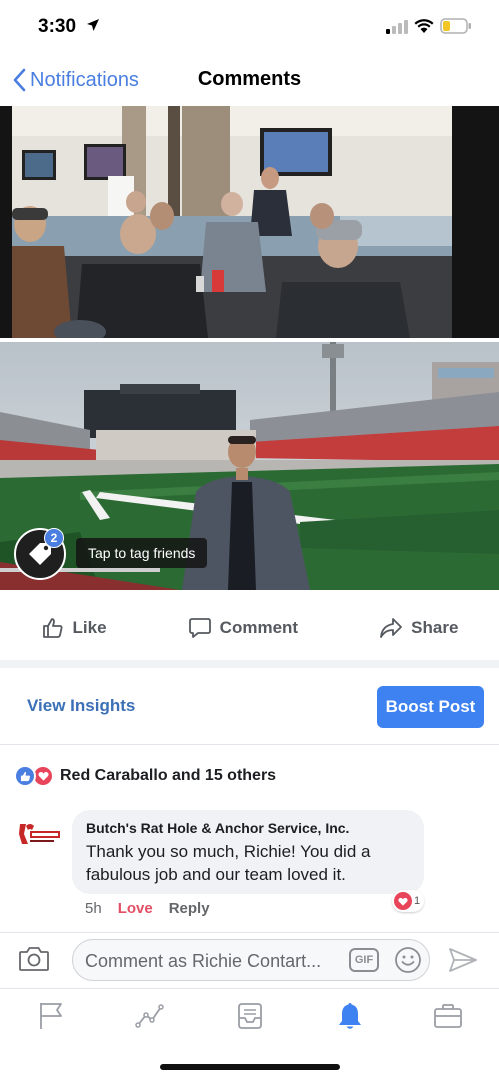  Describe the element at coordinates (168, 775) in the screenshot. I see `reactions-text: Red Caraballo and 15 others` at that location.